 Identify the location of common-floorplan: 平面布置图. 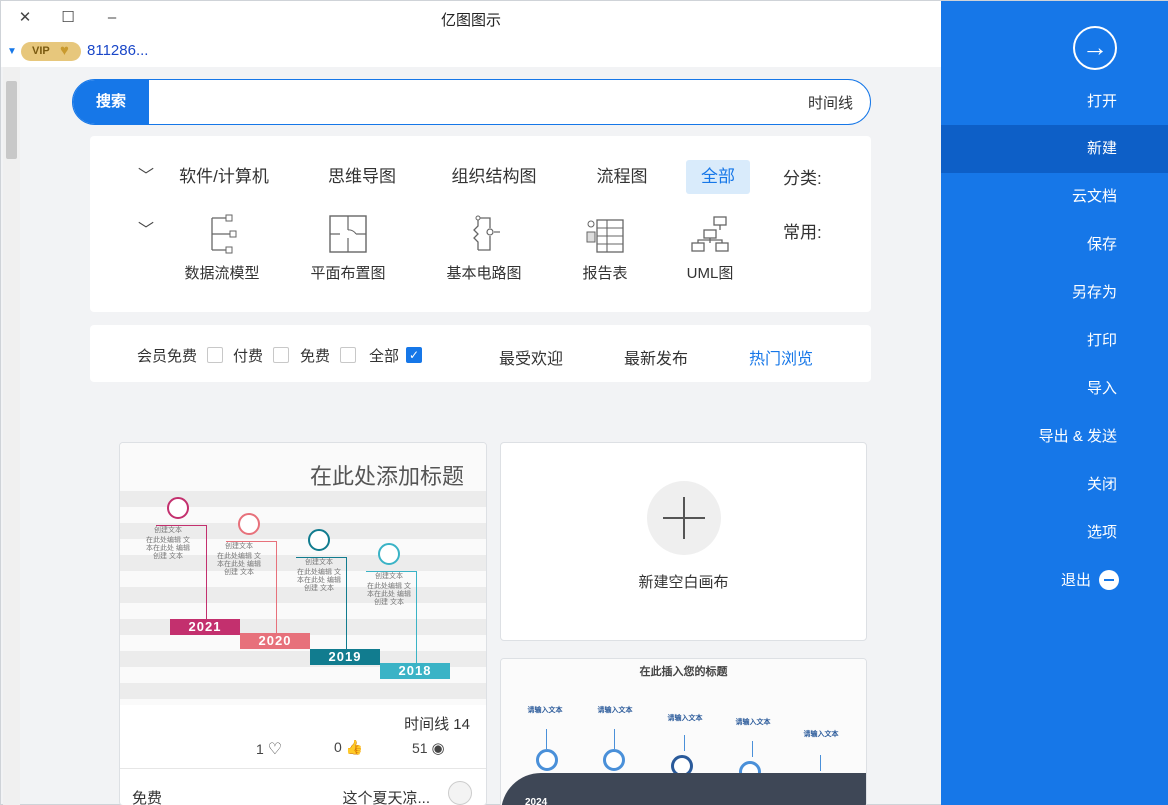
(348, 250).